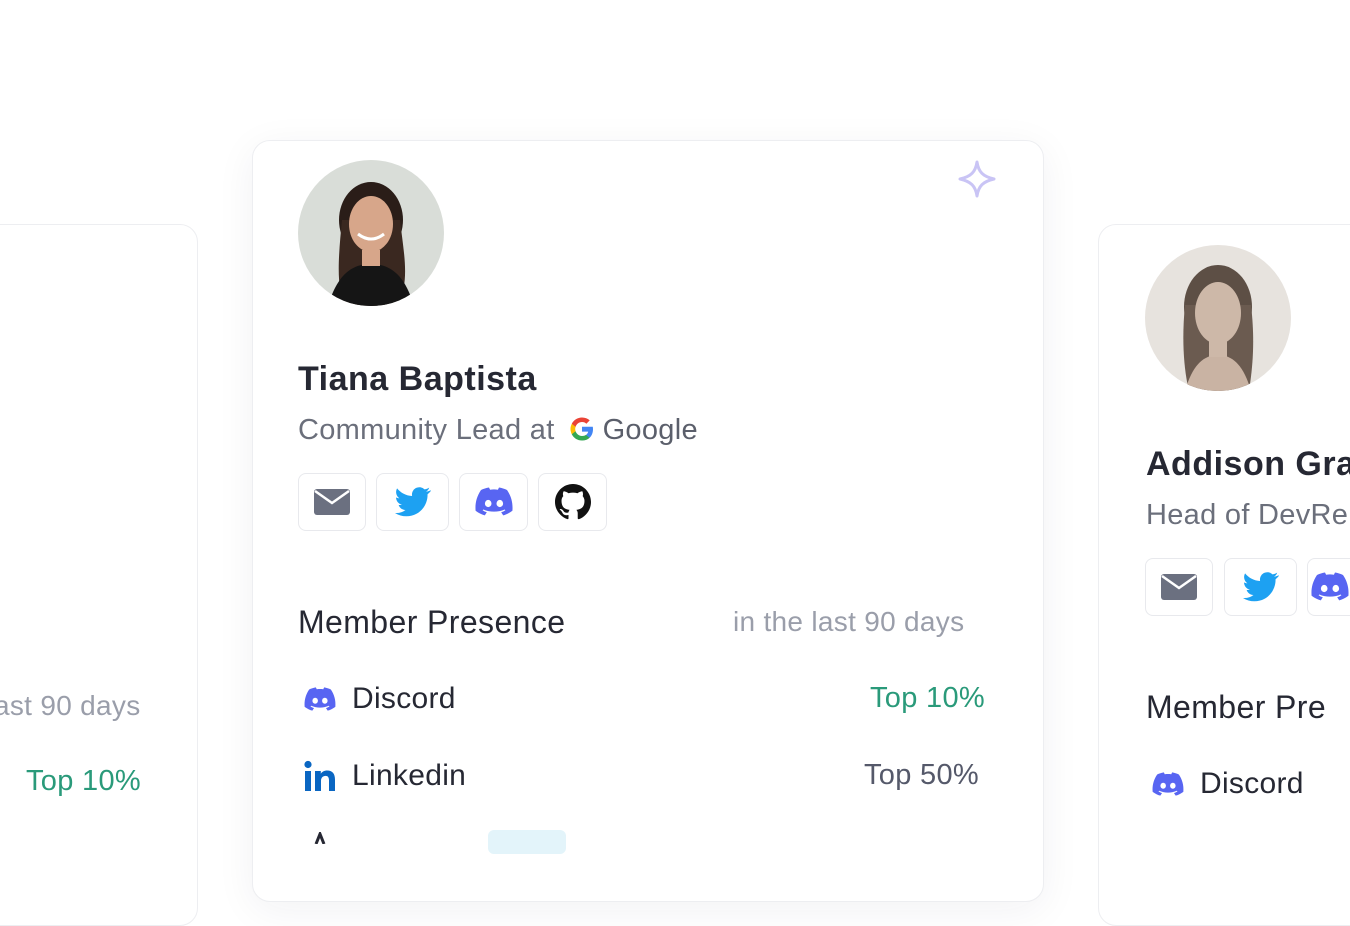 The height and width of the screenshot is (926, 1350). What do you see at coordinates (527, 842) in the screenshot?
I see `partial-badge` at bounding box center [527, 842].